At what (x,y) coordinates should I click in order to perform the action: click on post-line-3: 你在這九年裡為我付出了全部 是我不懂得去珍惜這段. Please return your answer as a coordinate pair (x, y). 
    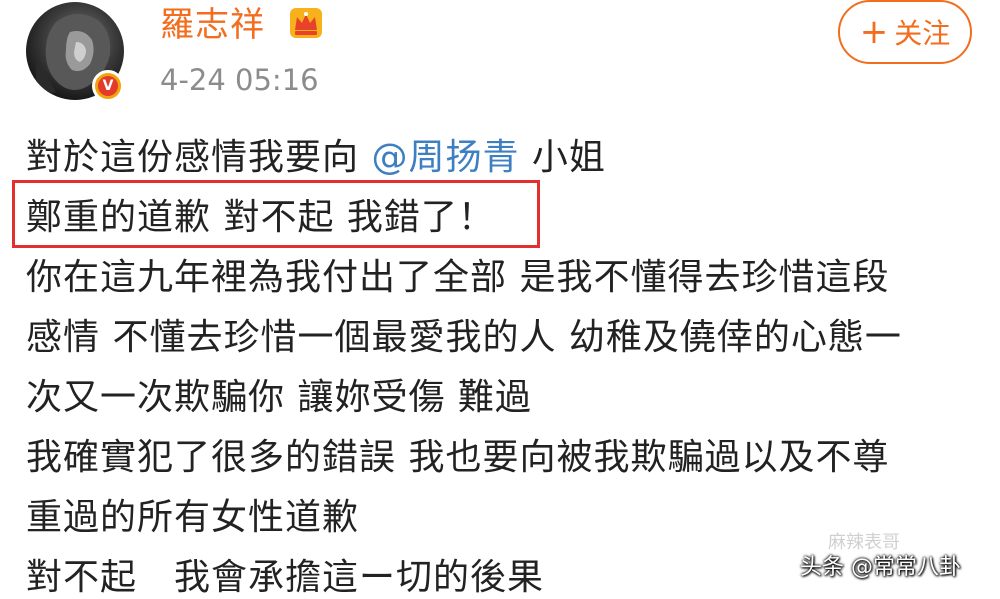
    Looking at the image, I should click on (458, 277).